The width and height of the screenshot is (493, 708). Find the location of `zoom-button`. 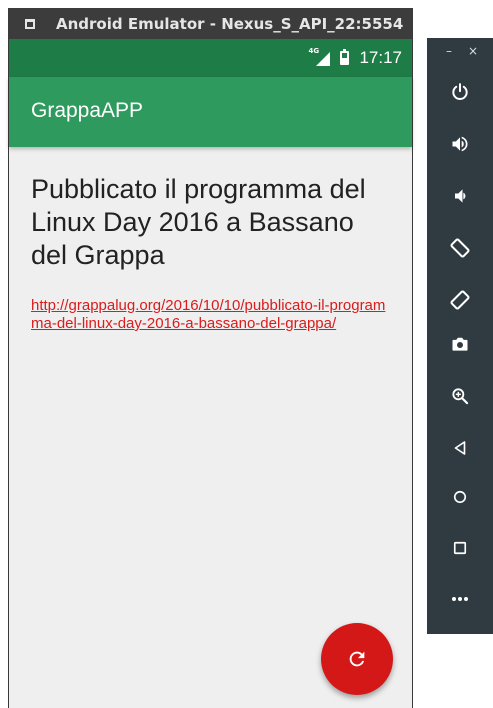

zoom-button is located at coordinates (460, 396).